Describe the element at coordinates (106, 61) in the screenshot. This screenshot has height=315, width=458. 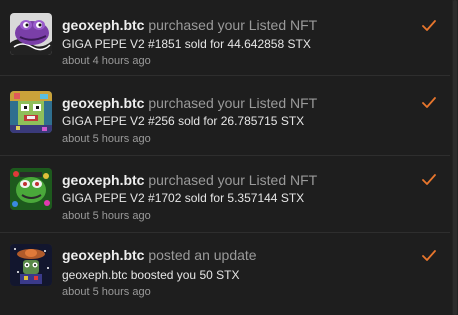
I see `notification-time: about 4 hours ago` at that location.